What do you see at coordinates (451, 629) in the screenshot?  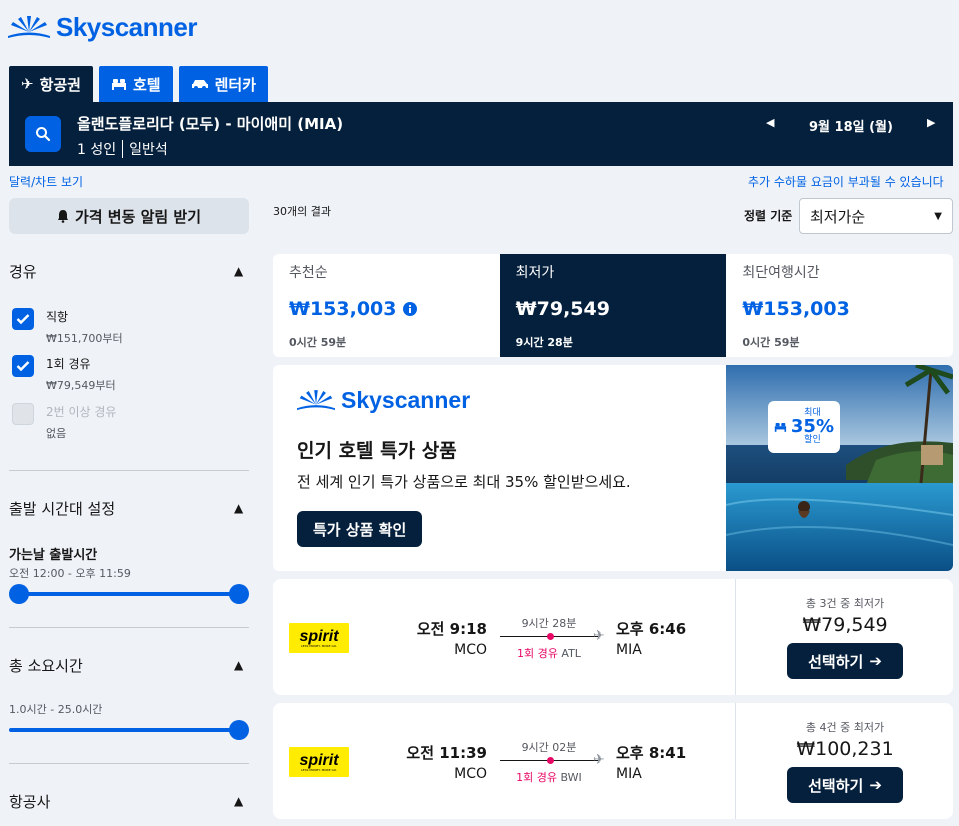 I see `departure-time: 오전 9:18` at bounding box center [451, 629].